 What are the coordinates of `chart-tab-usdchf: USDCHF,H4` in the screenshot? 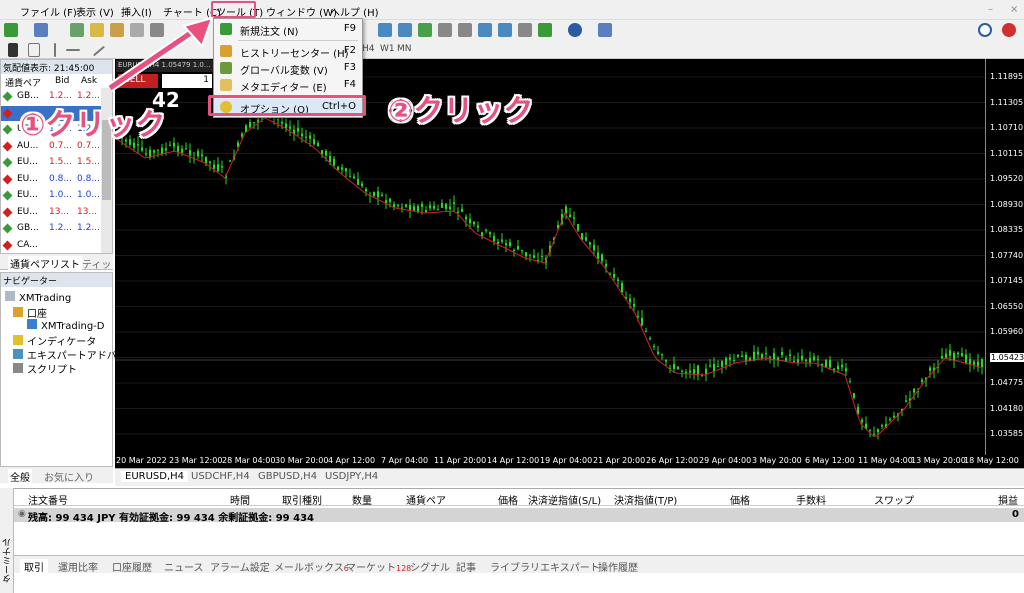 It's located at (220, 476).